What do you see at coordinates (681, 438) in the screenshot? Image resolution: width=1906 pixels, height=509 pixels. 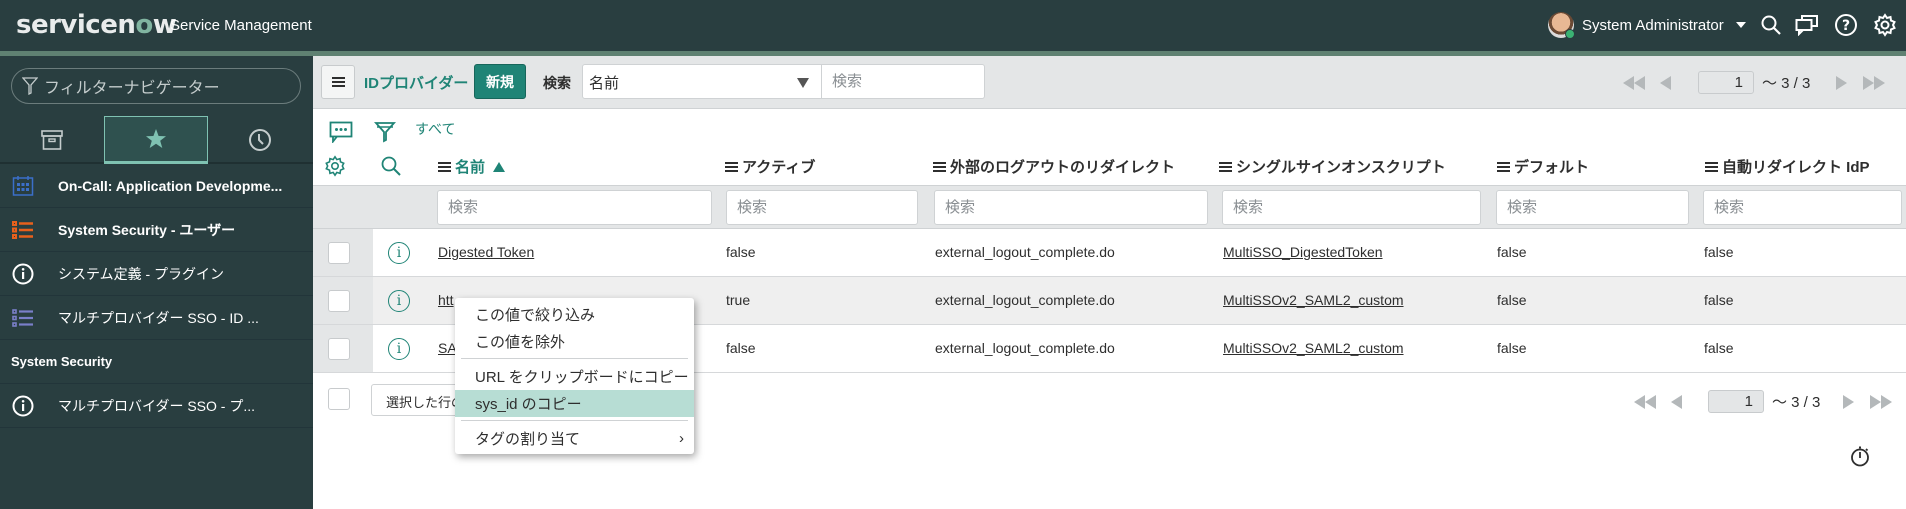 I see `chevron-right-icon: ›` at bounding box center [681, 438].